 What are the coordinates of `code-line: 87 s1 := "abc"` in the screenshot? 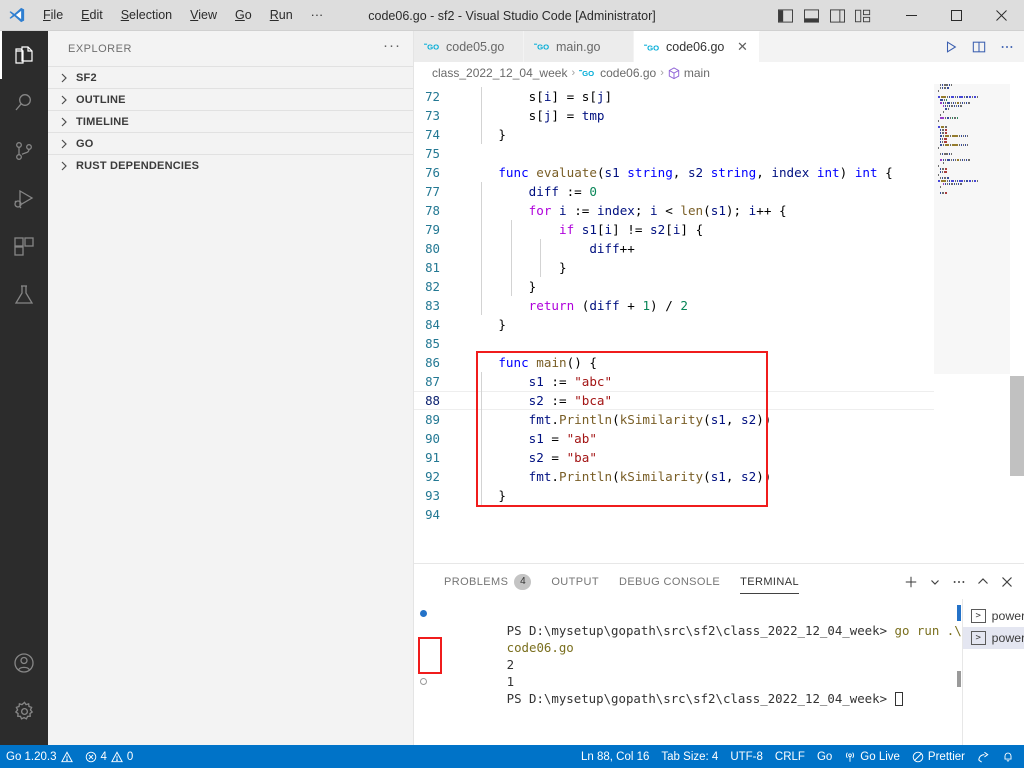 It's located at (653, 381).